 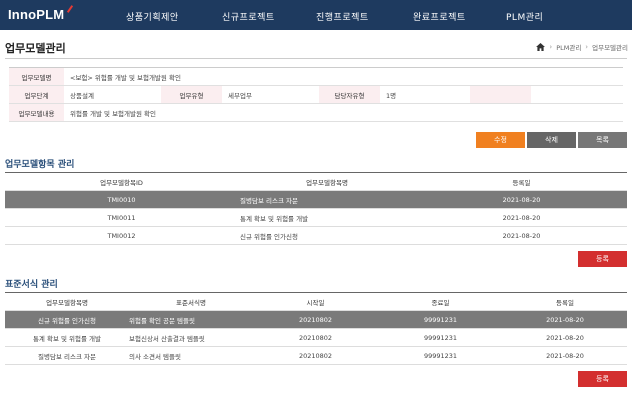 I want to click on content-label: 업무모델내용, so click(x=36, y=112).